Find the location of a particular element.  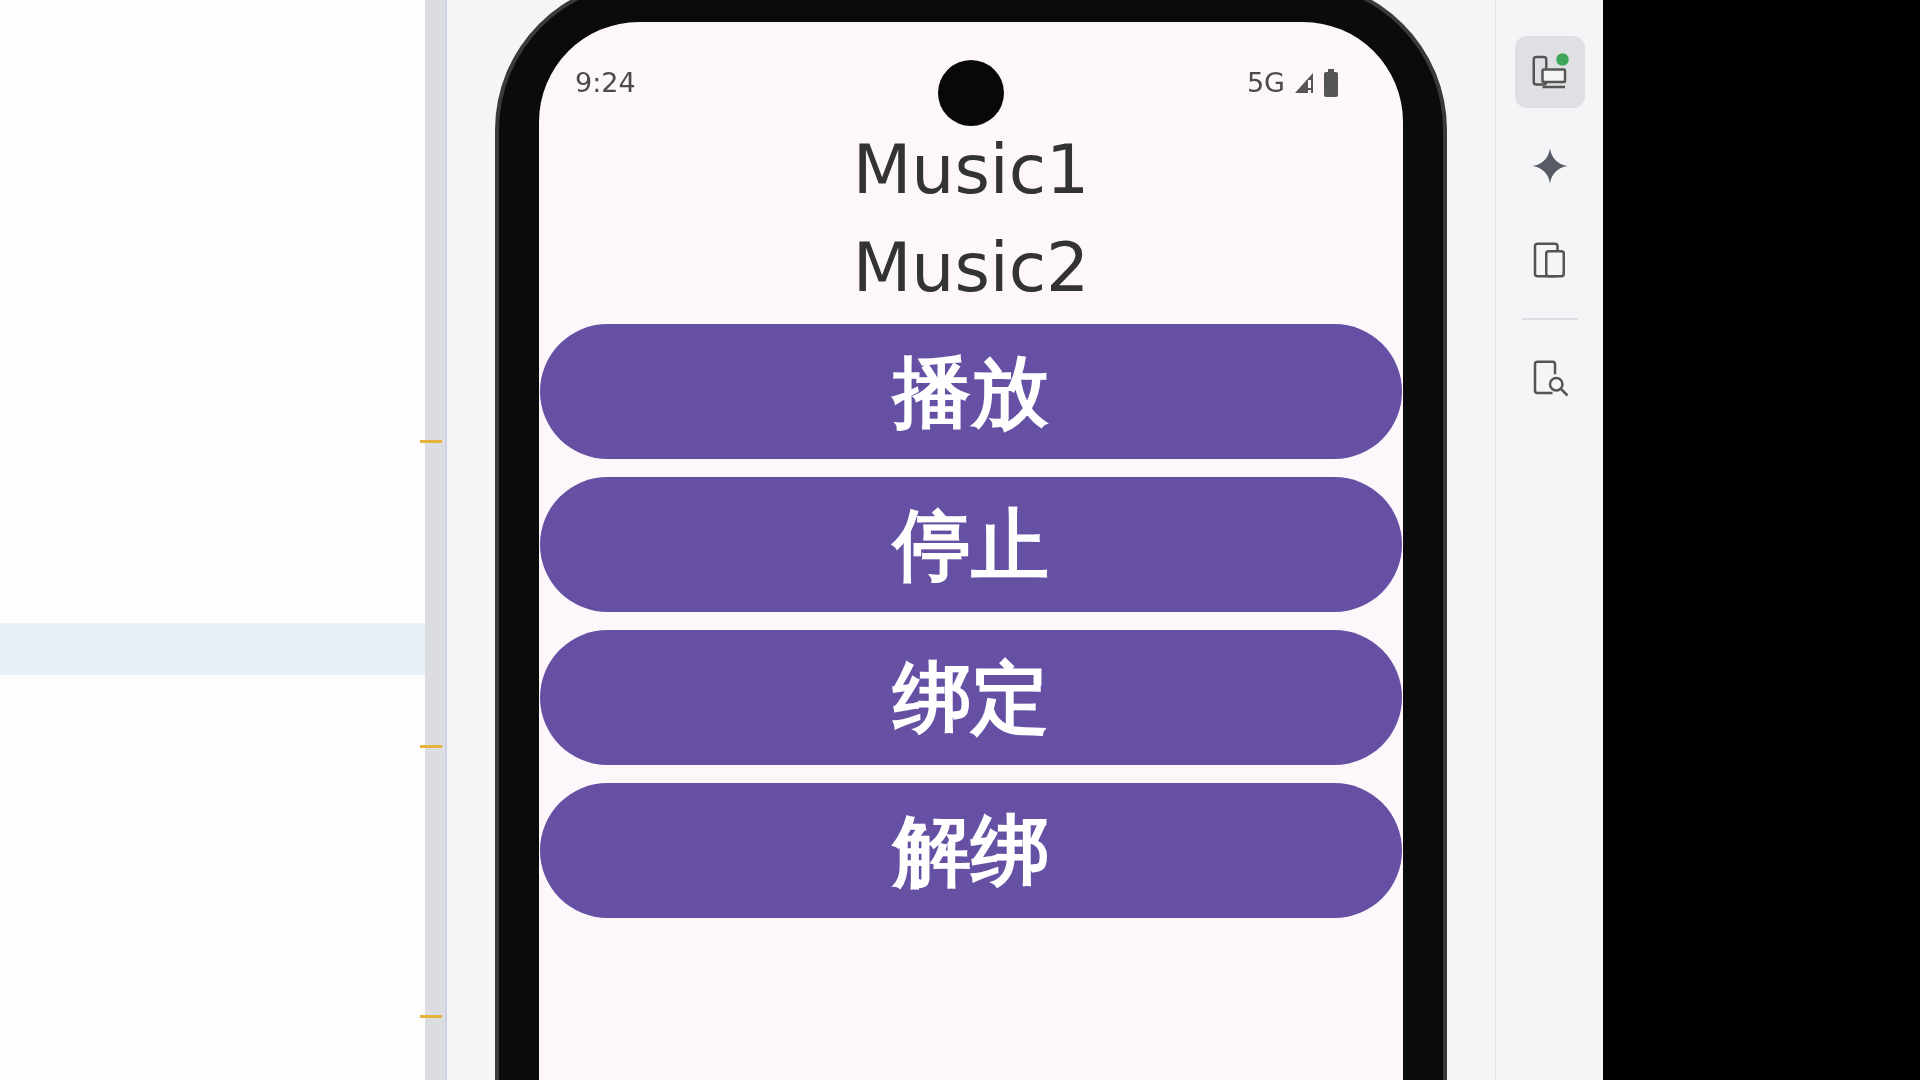

signal-icon is located at coordinates (1304, 83).